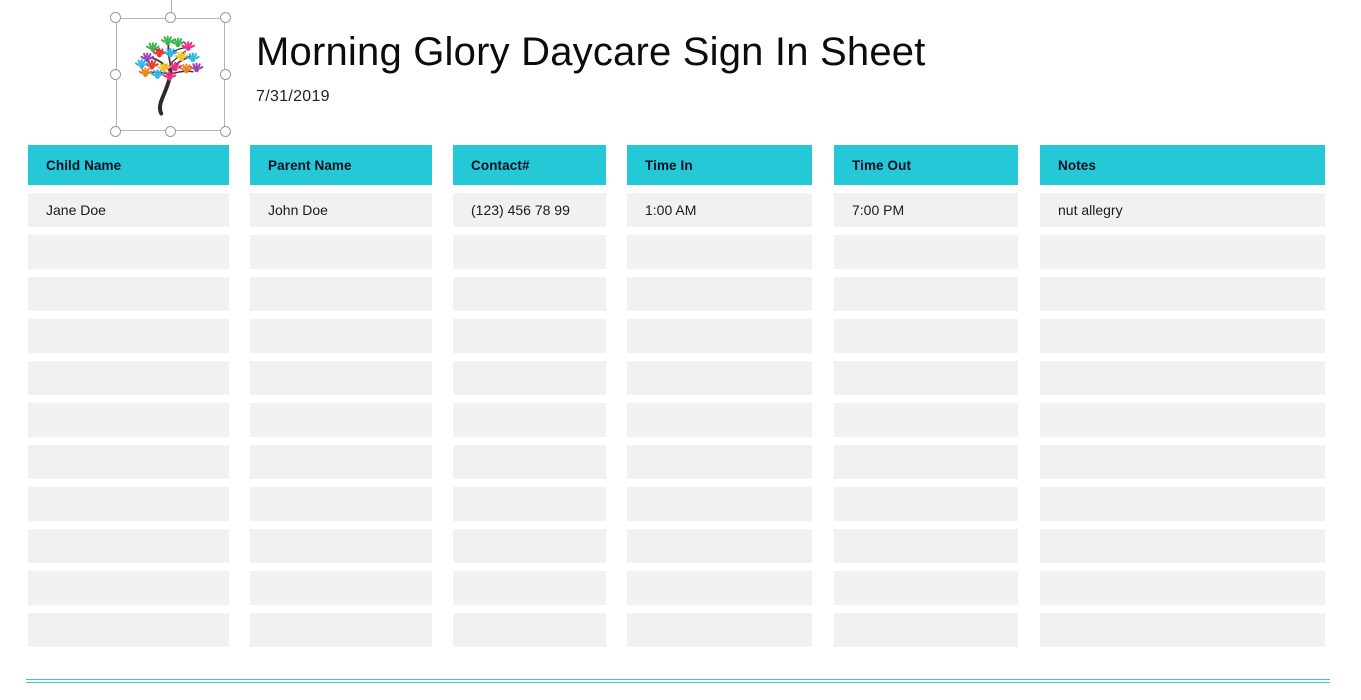 Image resolution: width=1361 pixels, height=700 pixels. Describe the element at coordinates (756, 52) in the screenshot. I see `page-title: Morning Glory Daycare Sign In Sheet` at that location.